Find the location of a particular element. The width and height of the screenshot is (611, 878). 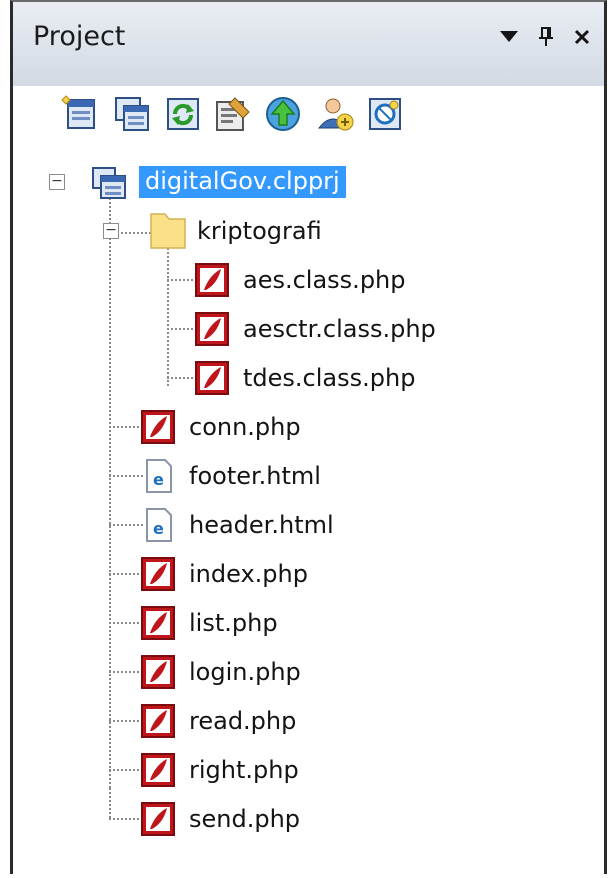

tree-item-file: send.php is located at coordinates (244, 819).